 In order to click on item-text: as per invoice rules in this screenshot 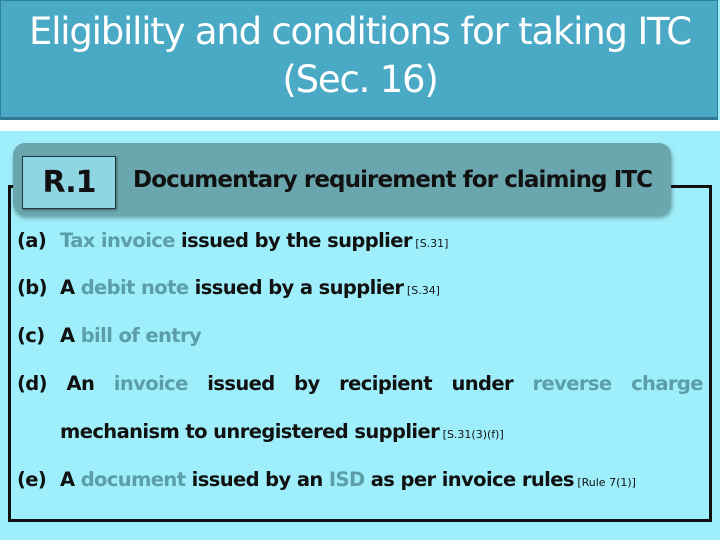, I will do `click(469, 479)`.